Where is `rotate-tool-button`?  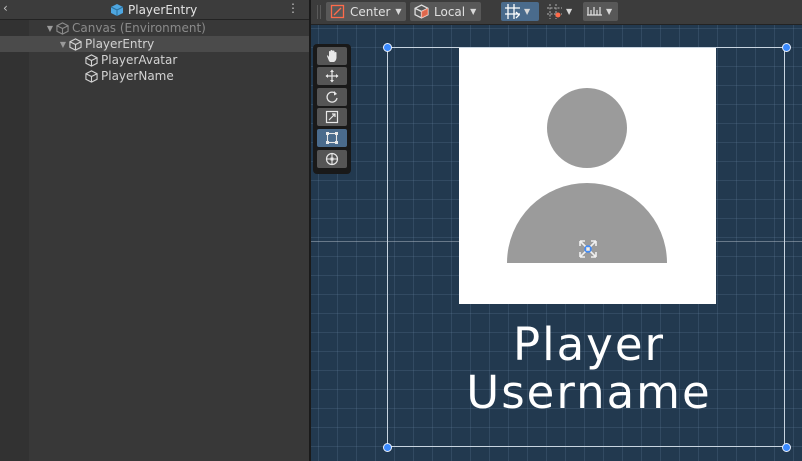
rotate-tool-button is located at coordinates (332, 97).